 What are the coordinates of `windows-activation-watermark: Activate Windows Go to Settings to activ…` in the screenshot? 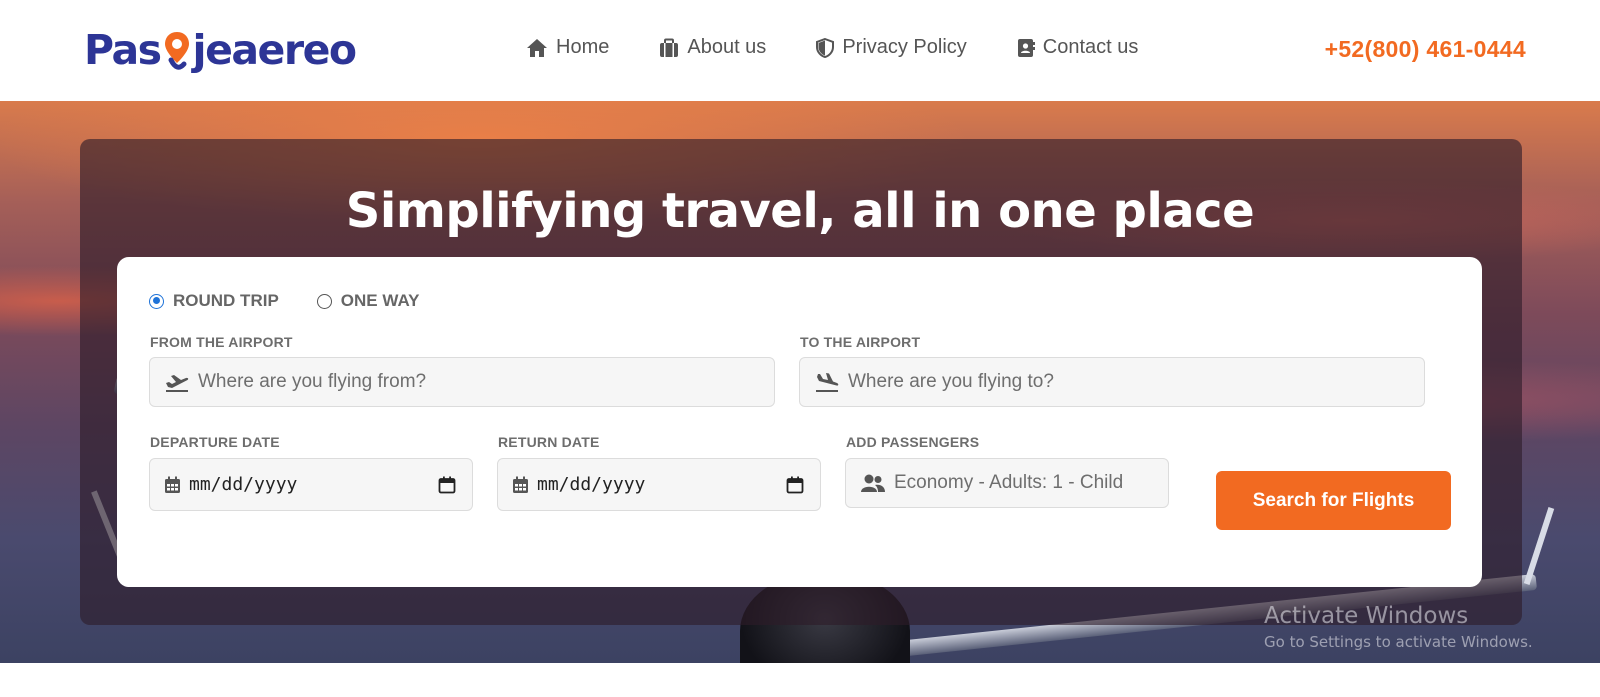 It's located at (1398, 627).